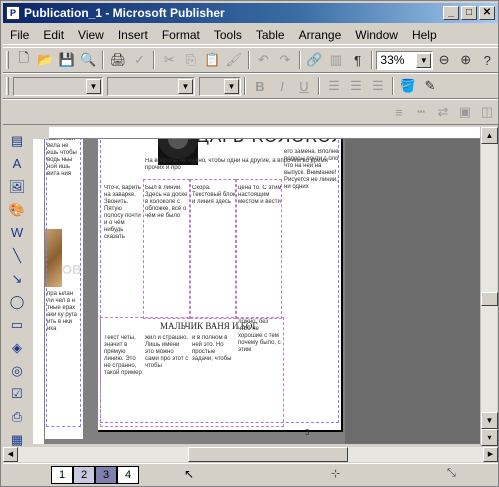  Describe the element at coordinates (489, 135) in the screenshot. I see `scroll-up-button: ▲` at that location.